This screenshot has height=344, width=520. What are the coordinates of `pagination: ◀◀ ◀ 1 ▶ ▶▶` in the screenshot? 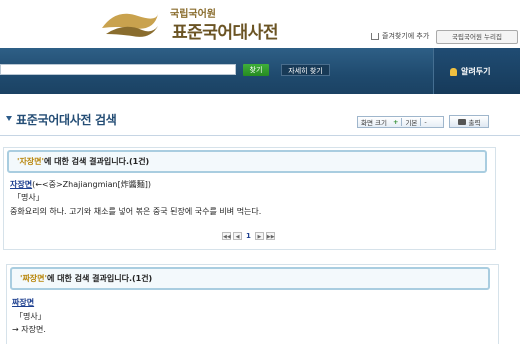 It's located at (248, 235).